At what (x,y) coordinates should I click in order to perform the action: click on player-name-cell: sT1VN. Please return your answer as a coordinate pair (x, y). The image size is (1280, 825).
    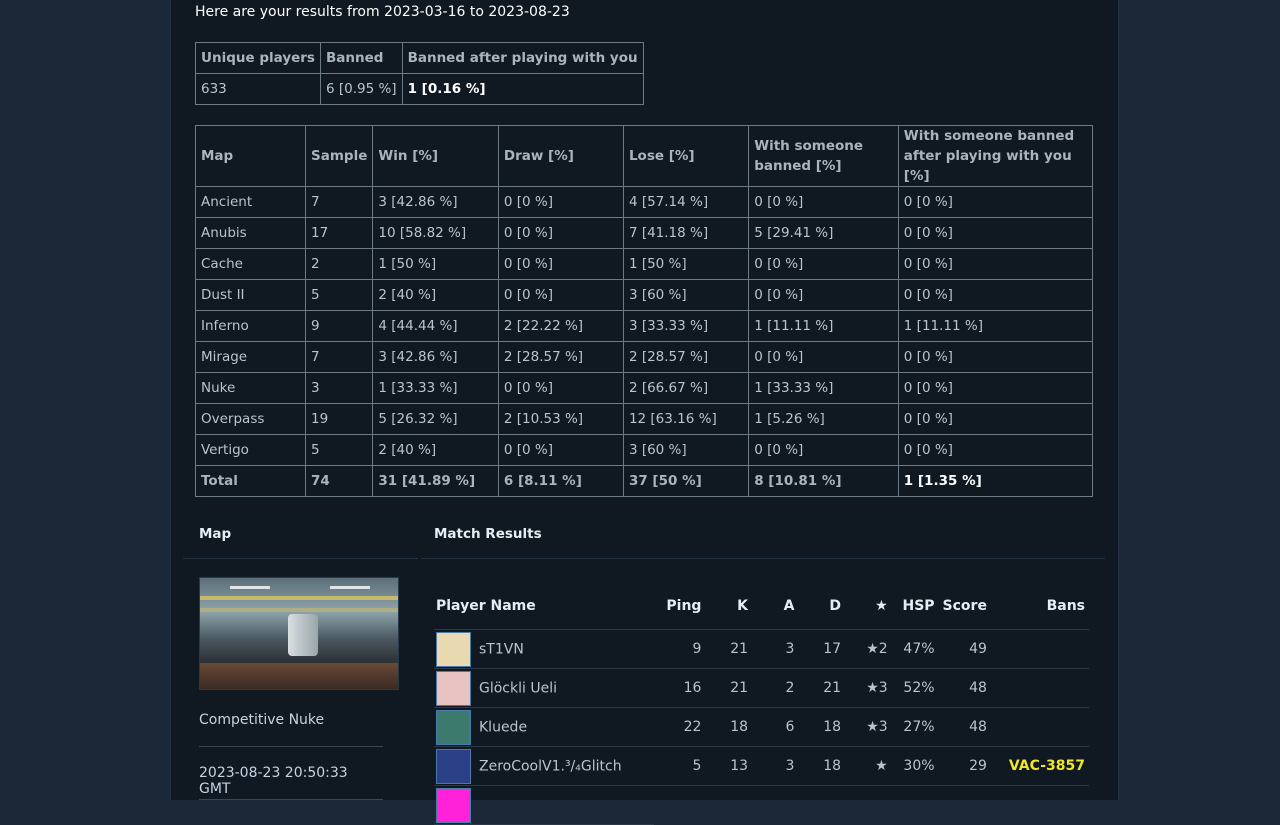
    Looking at the image, I should click on (544, 649).